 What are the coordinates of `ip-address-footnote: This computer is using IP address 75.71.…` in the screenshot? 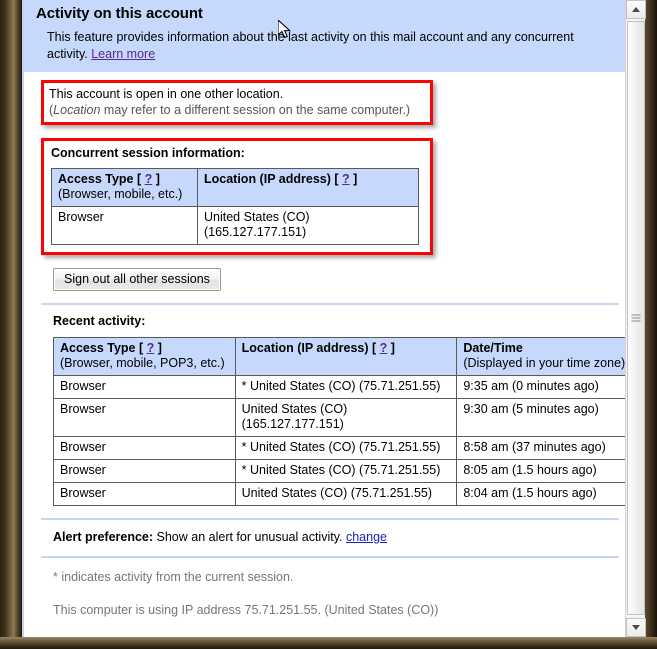 It's located at (246, 610).